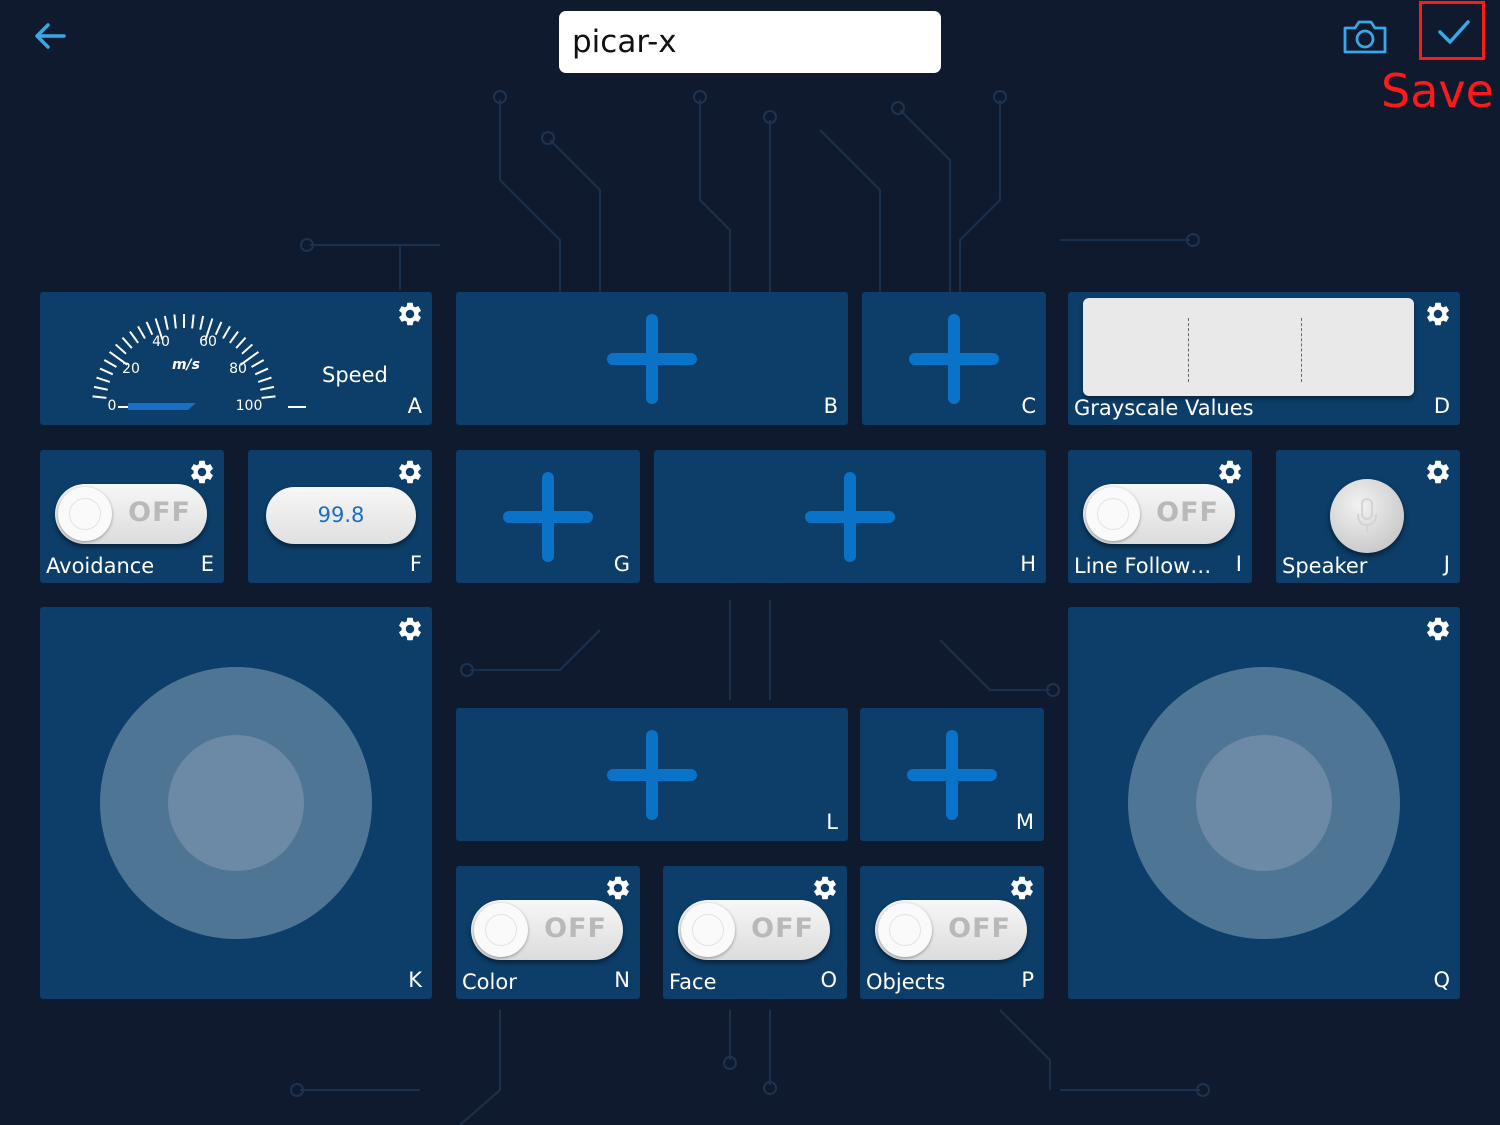 This screenshot has height=1125, width=1500. I want to click on grayscale-label: Grayscale Values, so click(1164, 407).